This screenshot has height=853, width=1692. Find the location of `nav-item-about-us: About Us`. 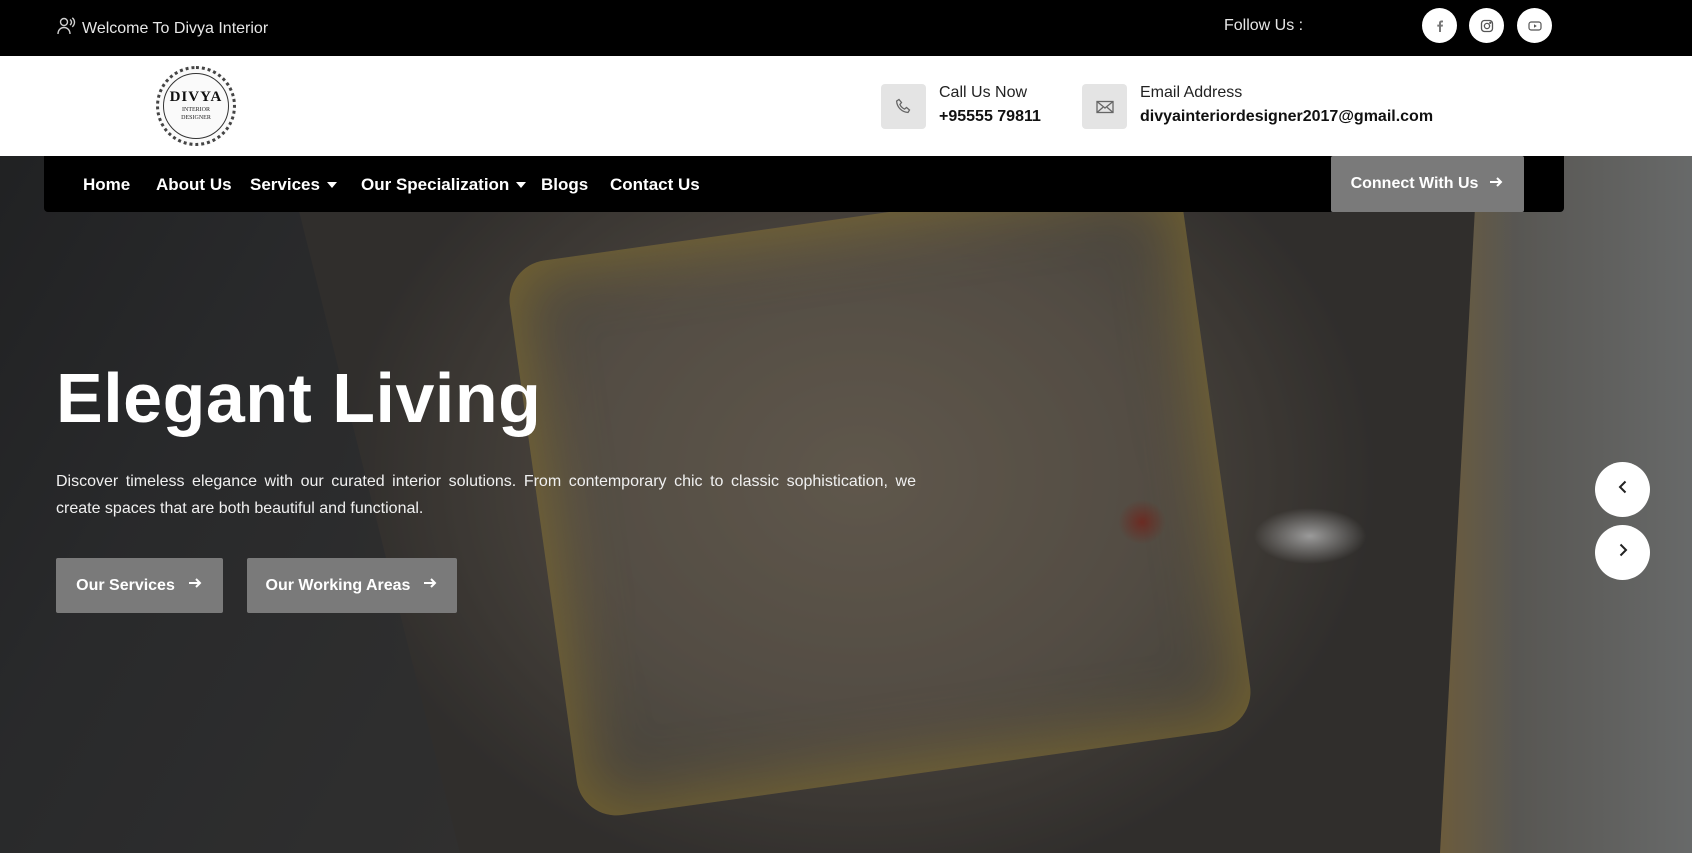

nav-item-about-us: About Us is located at coordinates (194, 185).